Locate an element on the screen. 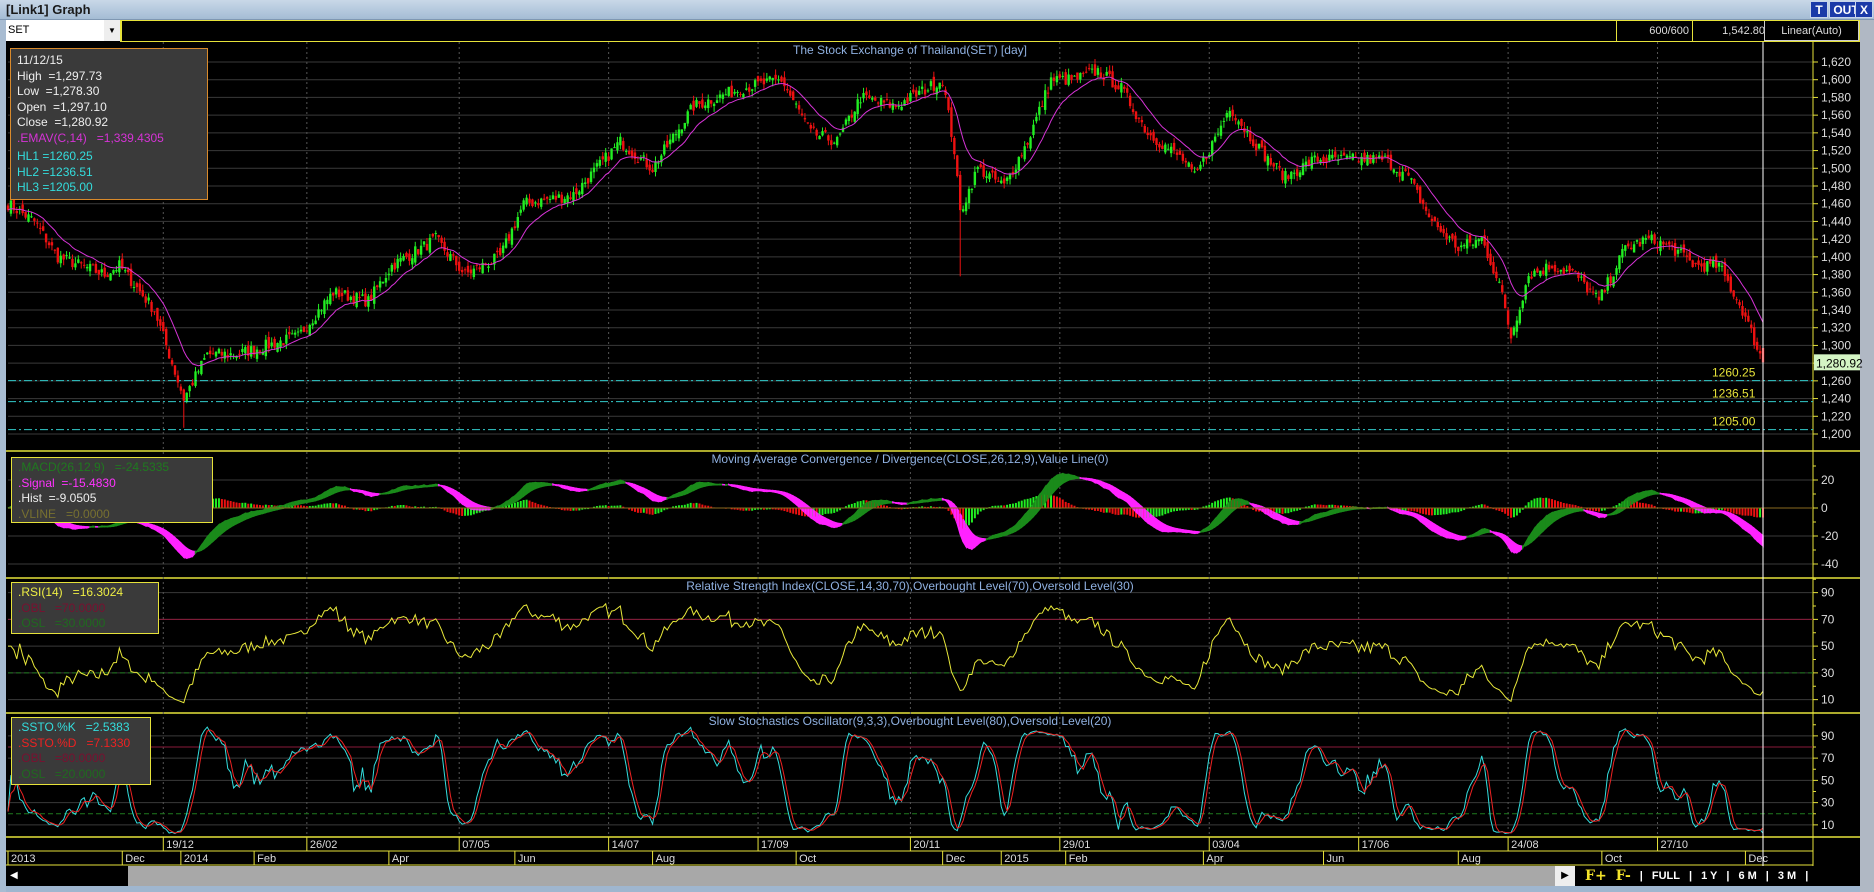  period-full-button: FULL is located at coordinates (1666, 876).